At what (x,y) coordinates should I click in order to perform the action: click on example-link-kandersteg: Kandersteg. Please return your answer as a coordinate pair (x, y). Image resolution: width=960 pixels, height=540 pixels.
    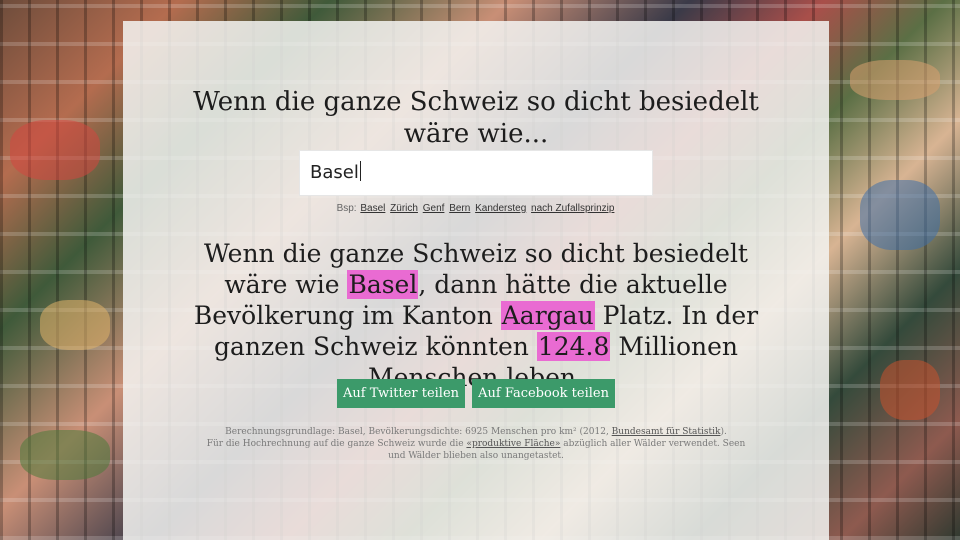
    Looking at the image, I should click on (500, 208).